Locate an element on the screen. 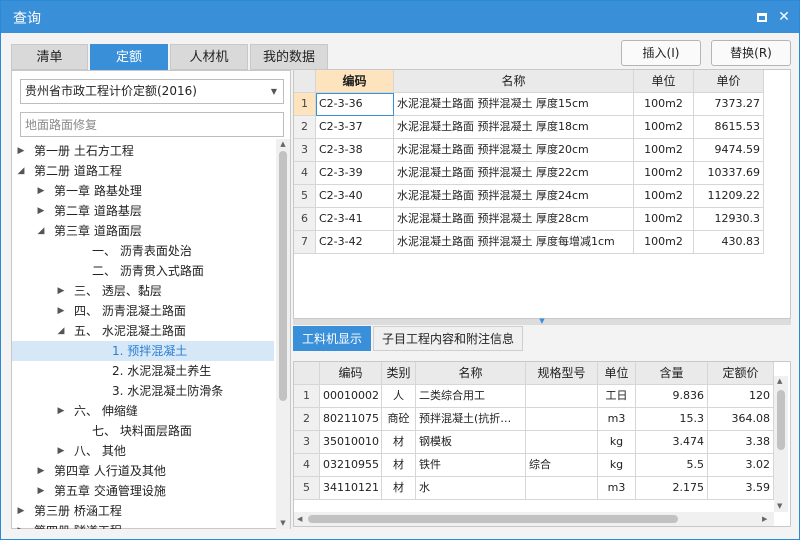 This screenshot has height=540, width=800. insert-button: 插入(I) is located at coordinates (661, 53).